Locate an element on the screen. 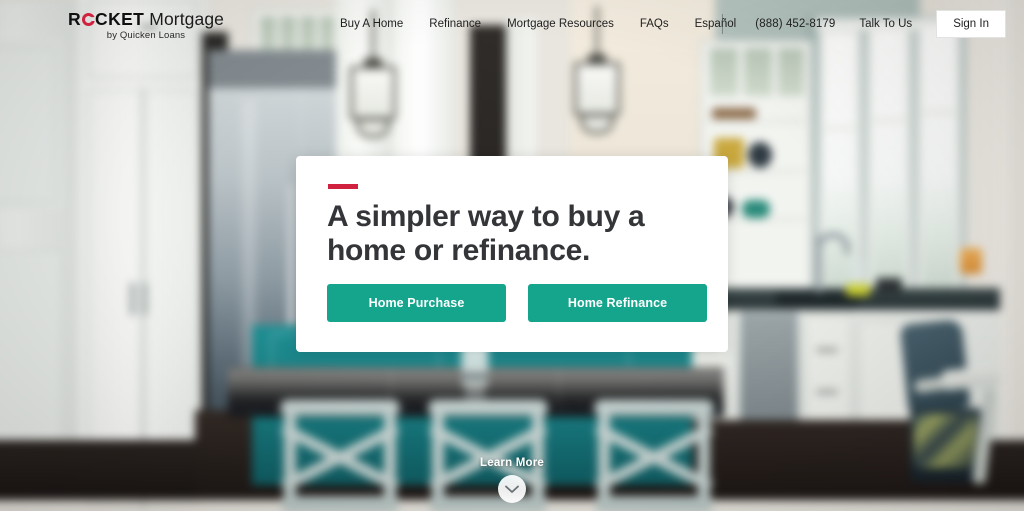  accent-bar is located at coordinates (343, 186).